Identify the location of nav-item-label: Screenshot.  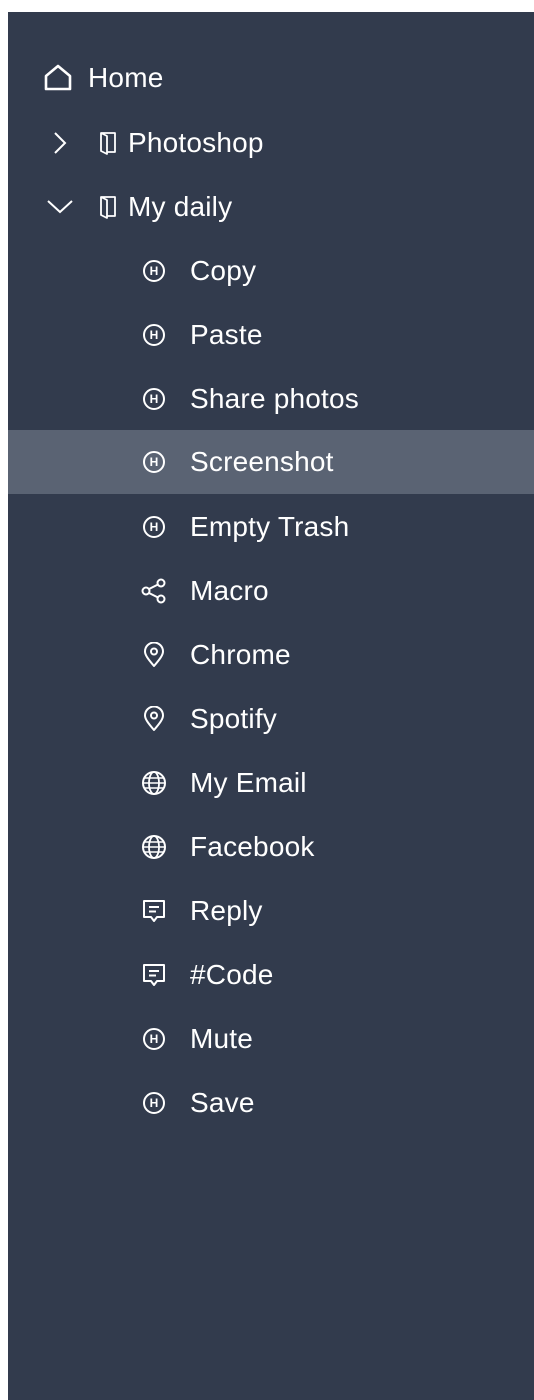
(262, 461).